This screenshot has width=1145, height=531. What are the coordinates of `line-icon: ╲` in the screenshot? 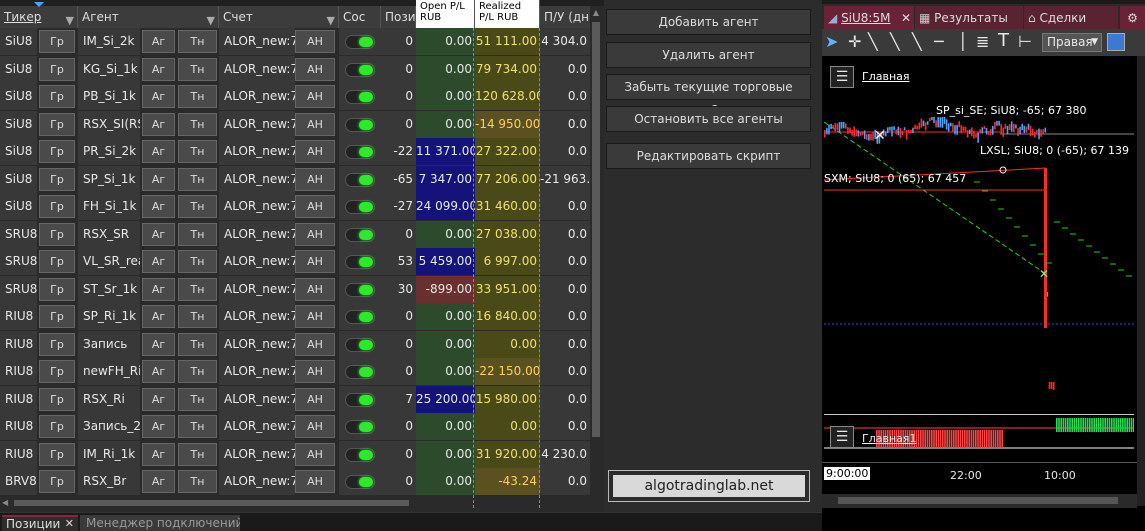 It's located at (873, 41).